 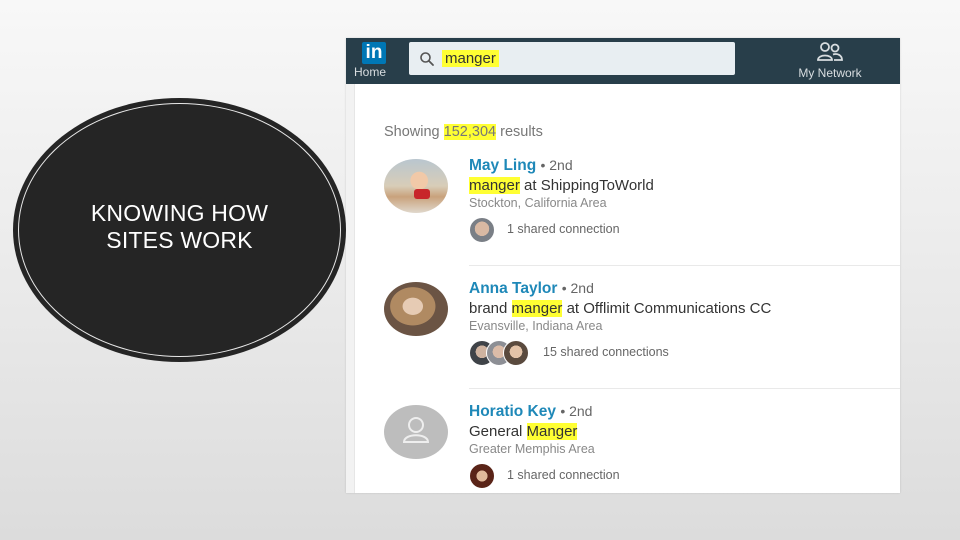 I want to click on slide-title: KNOWING HOW SITES WORK, so click(x=179, y=227).